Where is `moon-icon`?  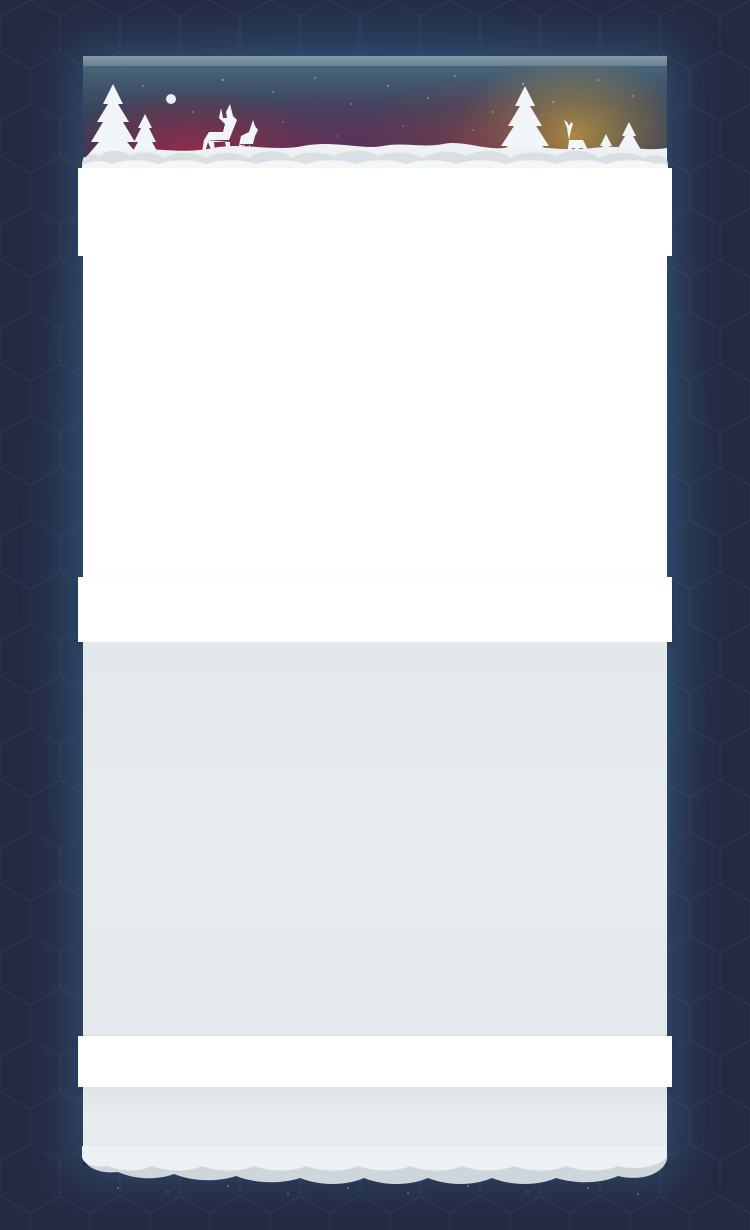 moon-icon is located at coordinates (171, 99).